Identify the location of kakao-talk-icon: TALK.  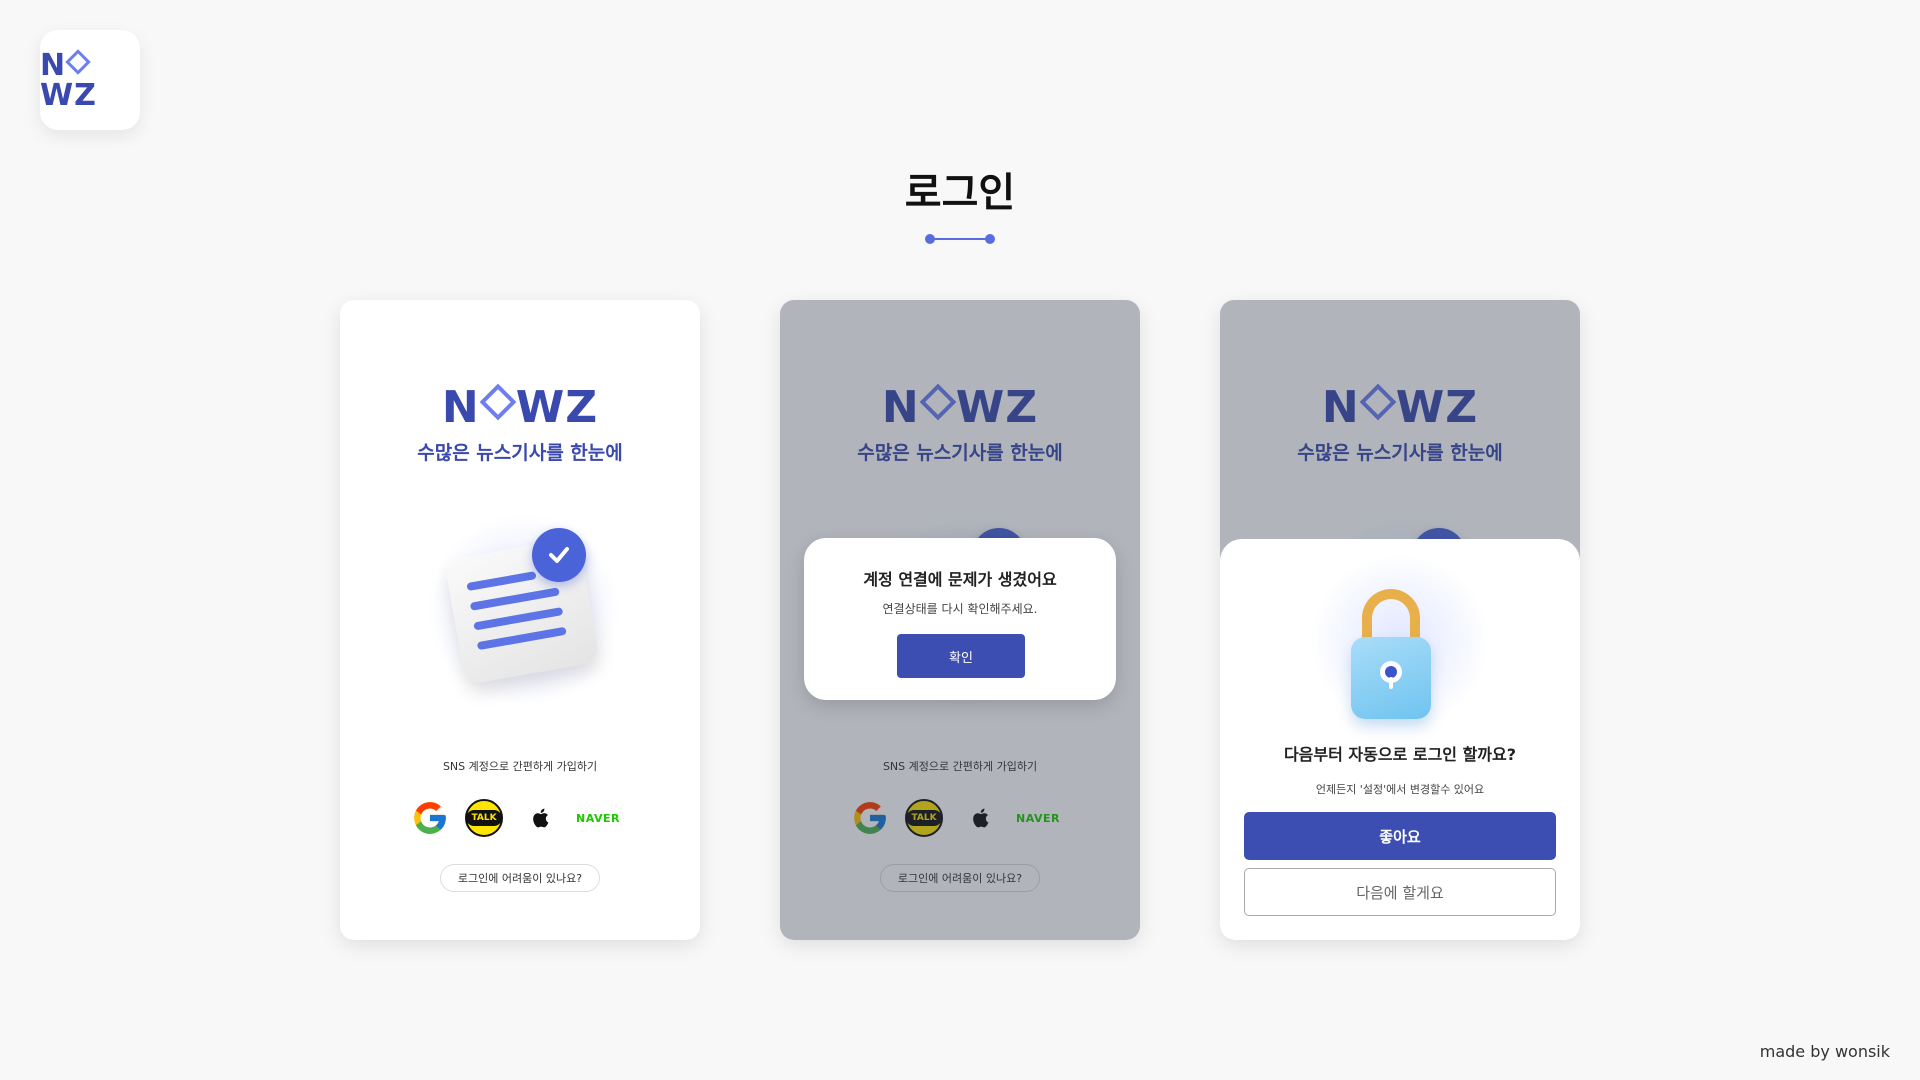
(484, 818).